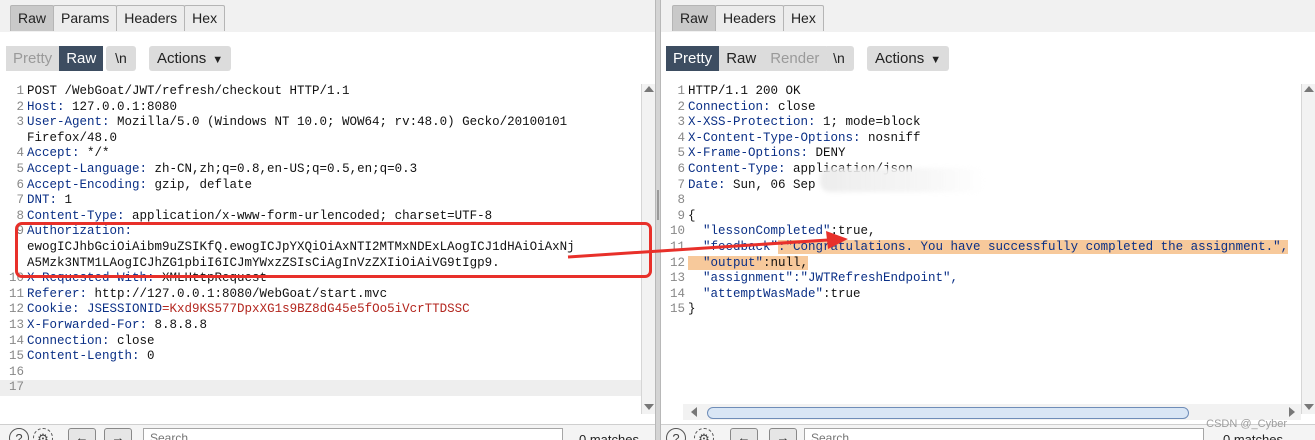  What do you see at coordinates (677, 309) in the screenshot?
I see `line-number: 15` at bounding box center [677, 309].